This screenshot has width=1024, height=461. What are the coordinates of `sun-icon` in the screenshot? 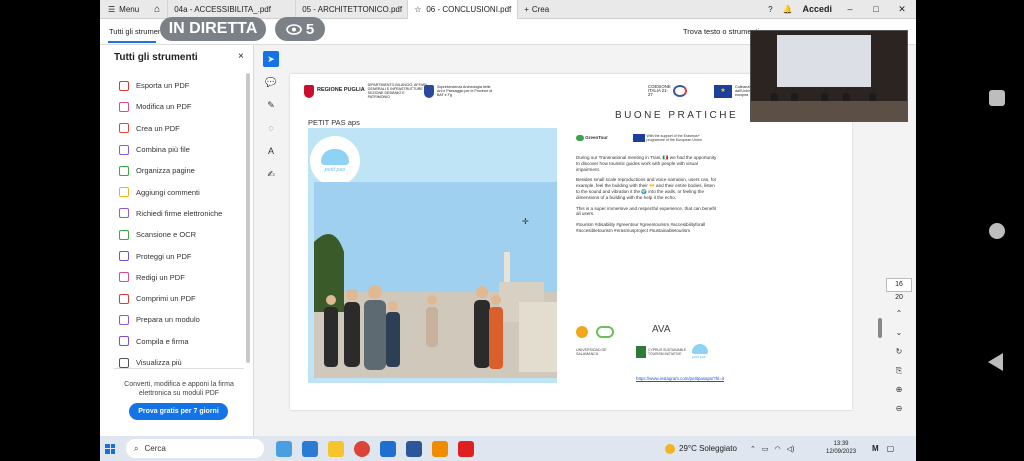 It's located at (670, 448).